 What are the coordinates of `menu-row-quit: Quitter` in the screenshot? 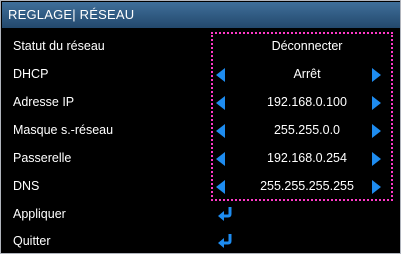 It's located at (201, 241).